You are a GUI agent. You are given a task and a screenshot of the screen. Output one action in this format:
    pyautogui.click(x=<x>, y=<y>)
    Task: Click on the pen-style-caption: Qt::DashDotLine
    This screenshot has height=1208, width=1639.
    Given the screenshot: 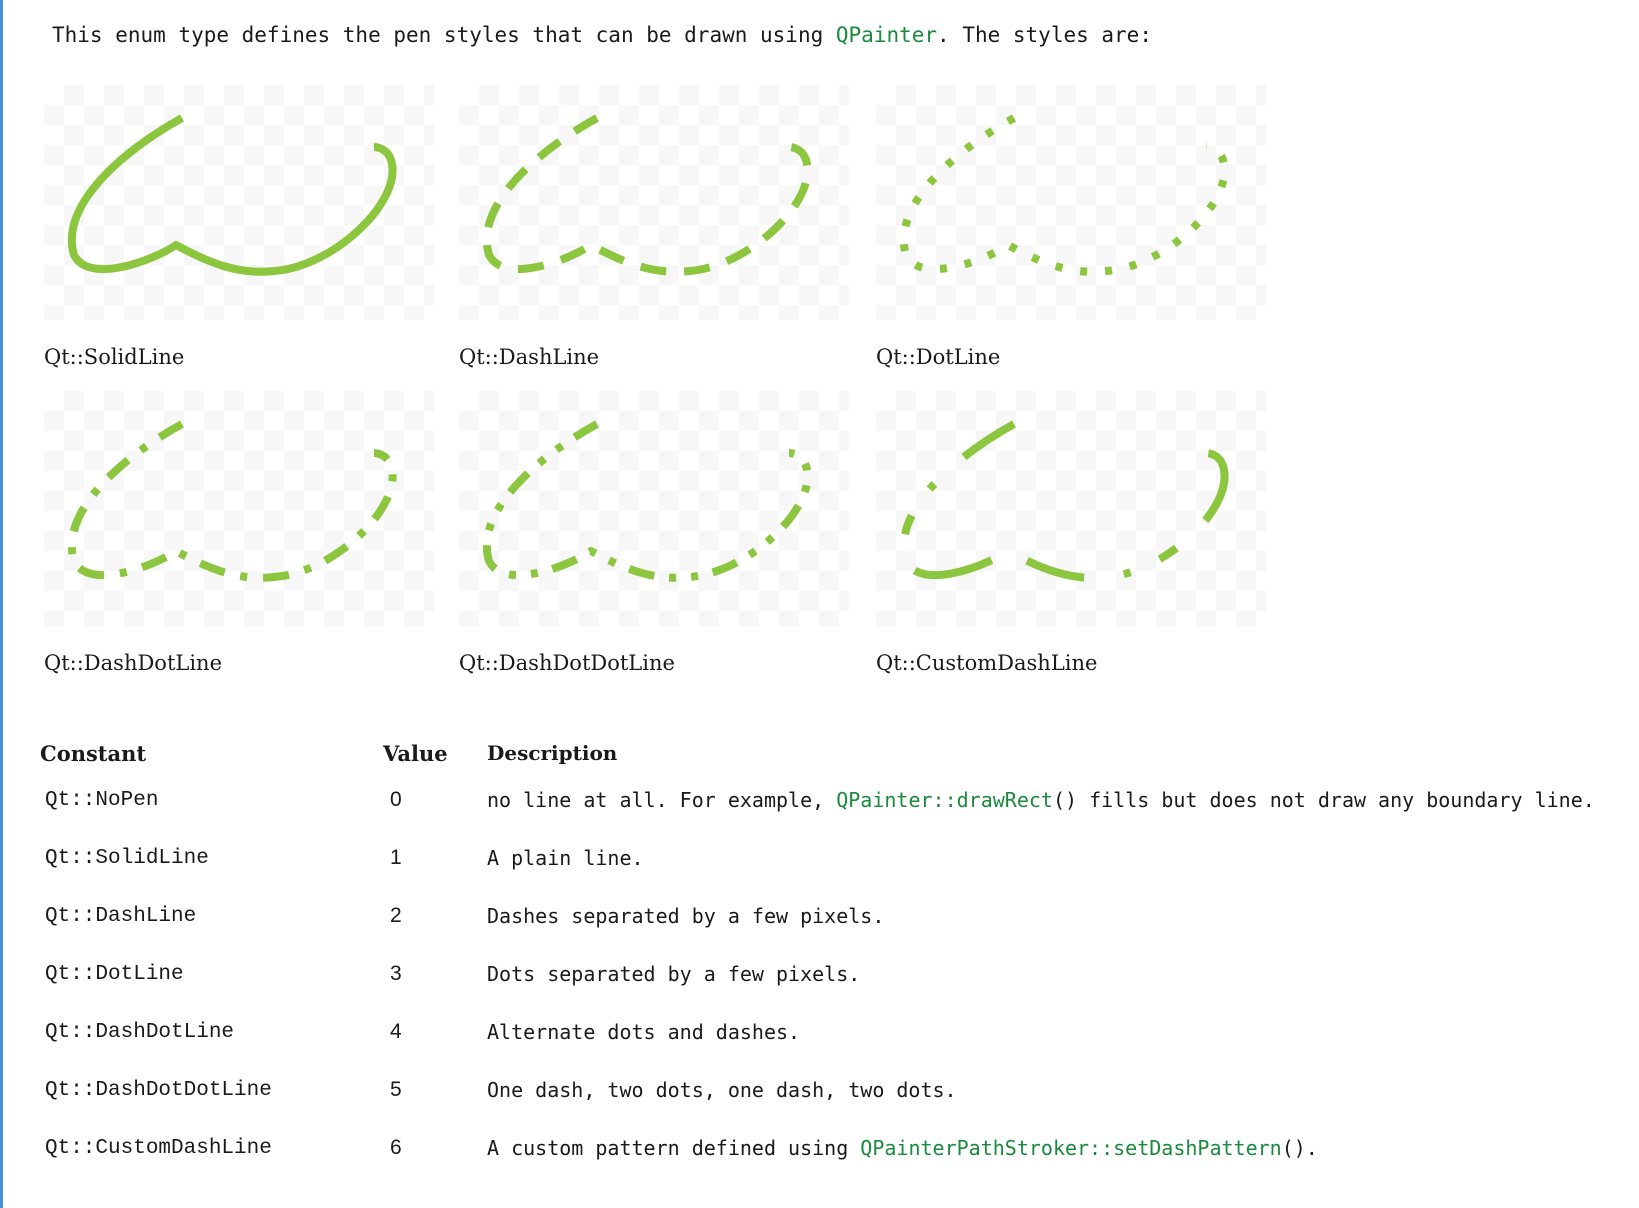 What is the action you would take?
    pyautogui.click(x=133, y=663)
    